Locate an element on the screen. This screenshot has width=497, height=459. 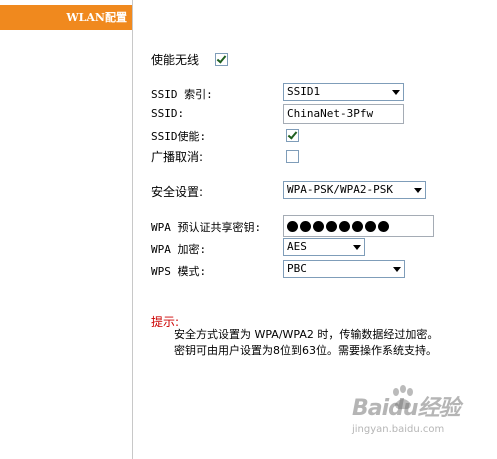
wps-mode-select: PBC is located at coordinates (344, 269).